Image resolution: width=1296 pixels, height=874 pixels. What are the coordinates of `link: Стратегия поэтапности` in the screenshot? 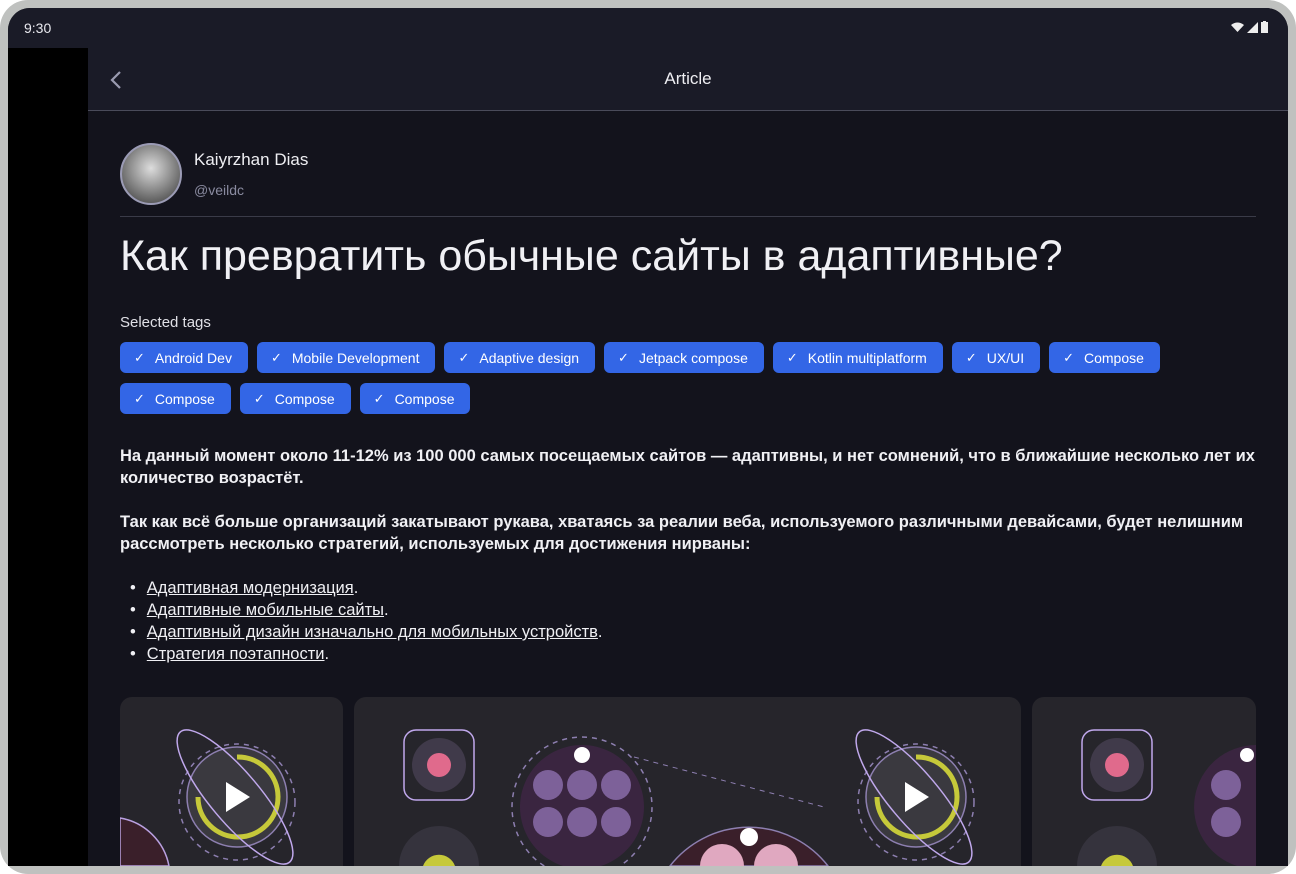 It's located at (236, 654).